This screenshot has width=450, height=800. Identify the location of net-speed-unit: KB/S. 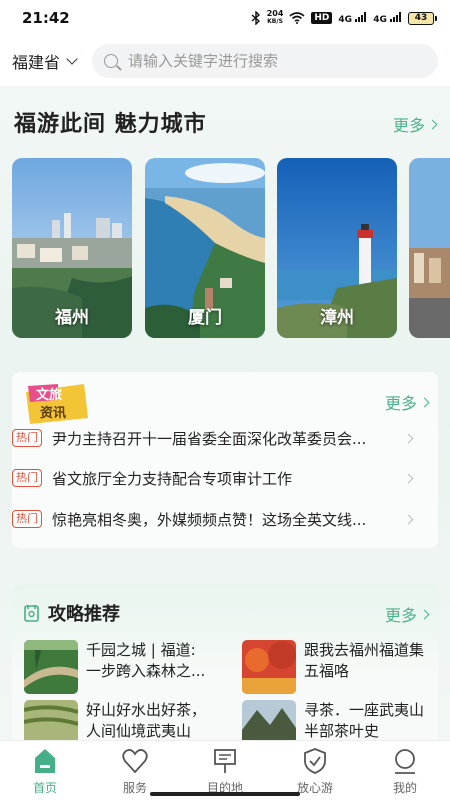
(275, 21).